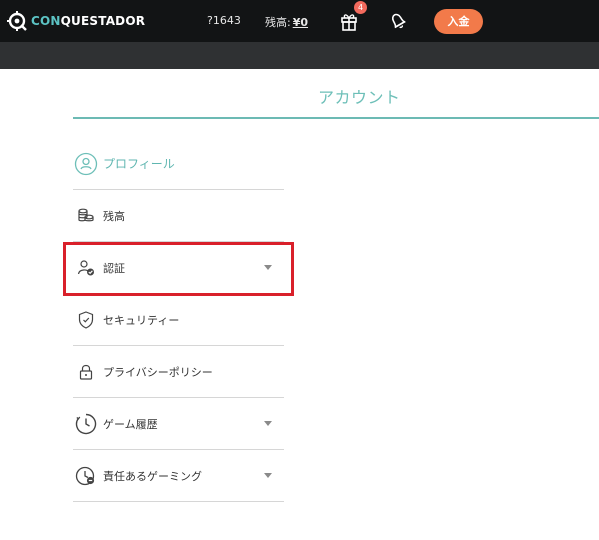 This screenshot has width=599, height=540. I want to click on highlight-box, so click(178, 269).